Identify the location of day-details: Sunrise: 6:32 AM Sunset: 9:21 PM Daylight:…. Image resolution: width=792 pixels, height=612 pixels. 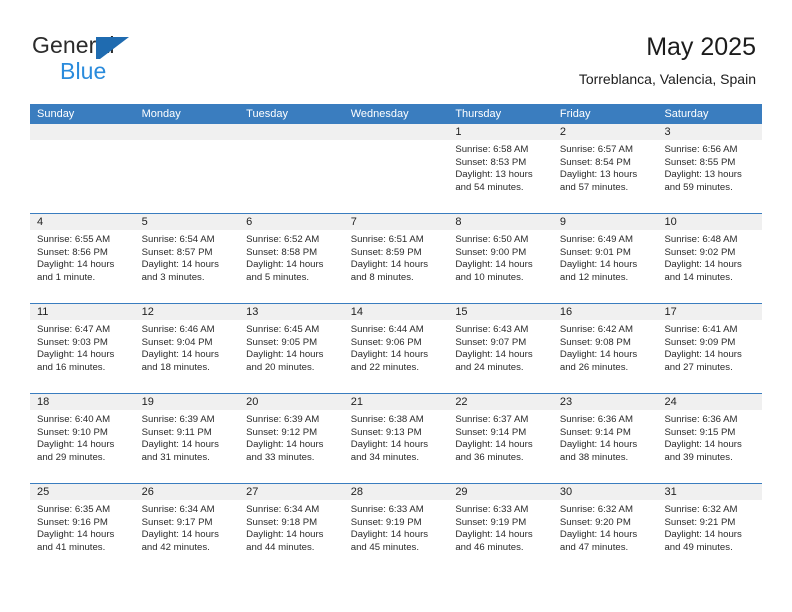
(709, 527).